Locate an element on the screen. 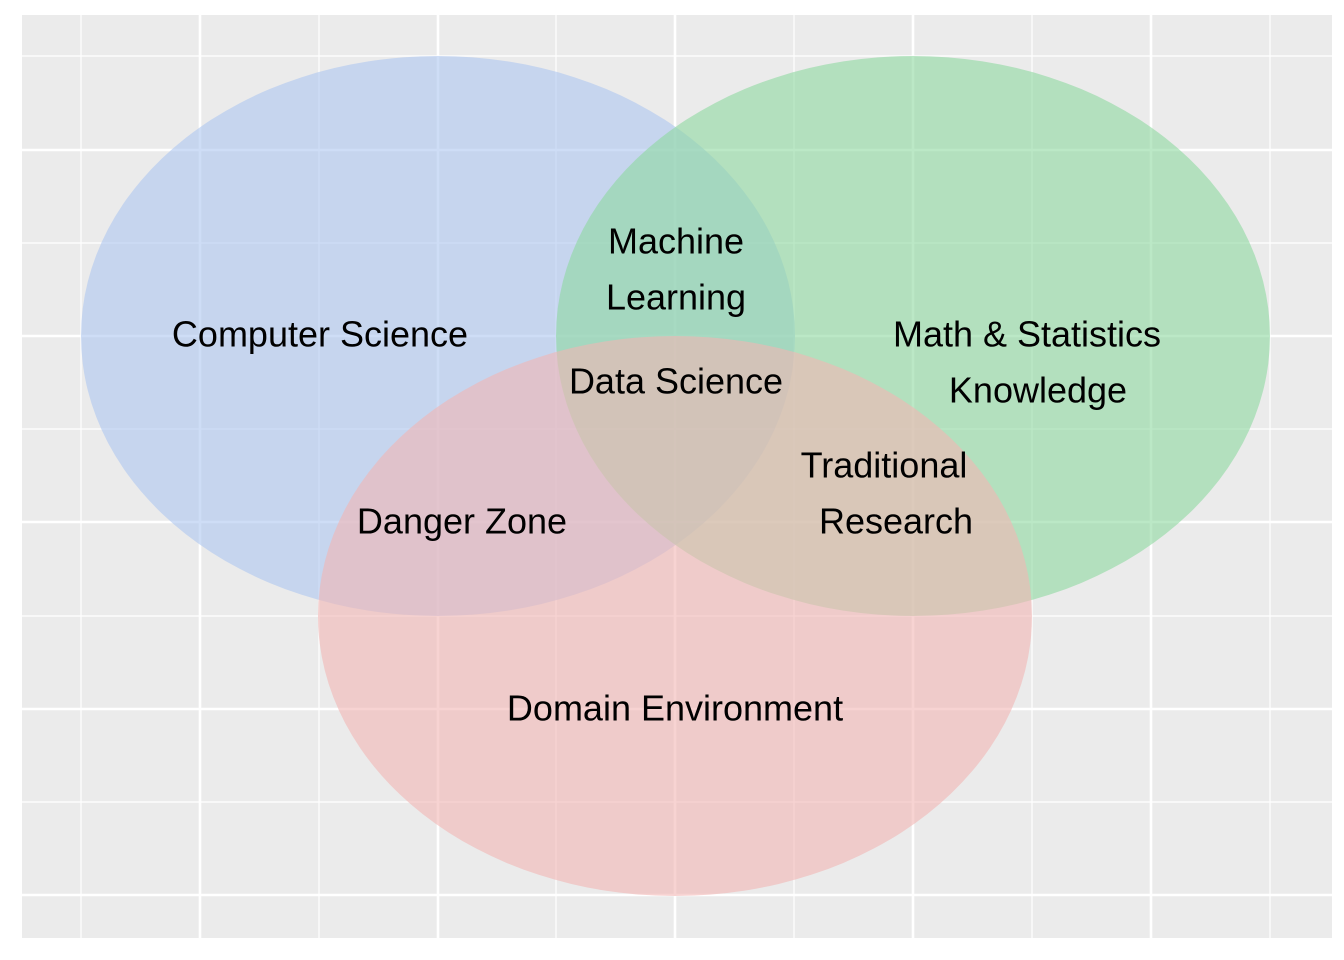 The image size is (1344, 960). label-danger-zone: Danger Zone is located at coordinates (462, 521).